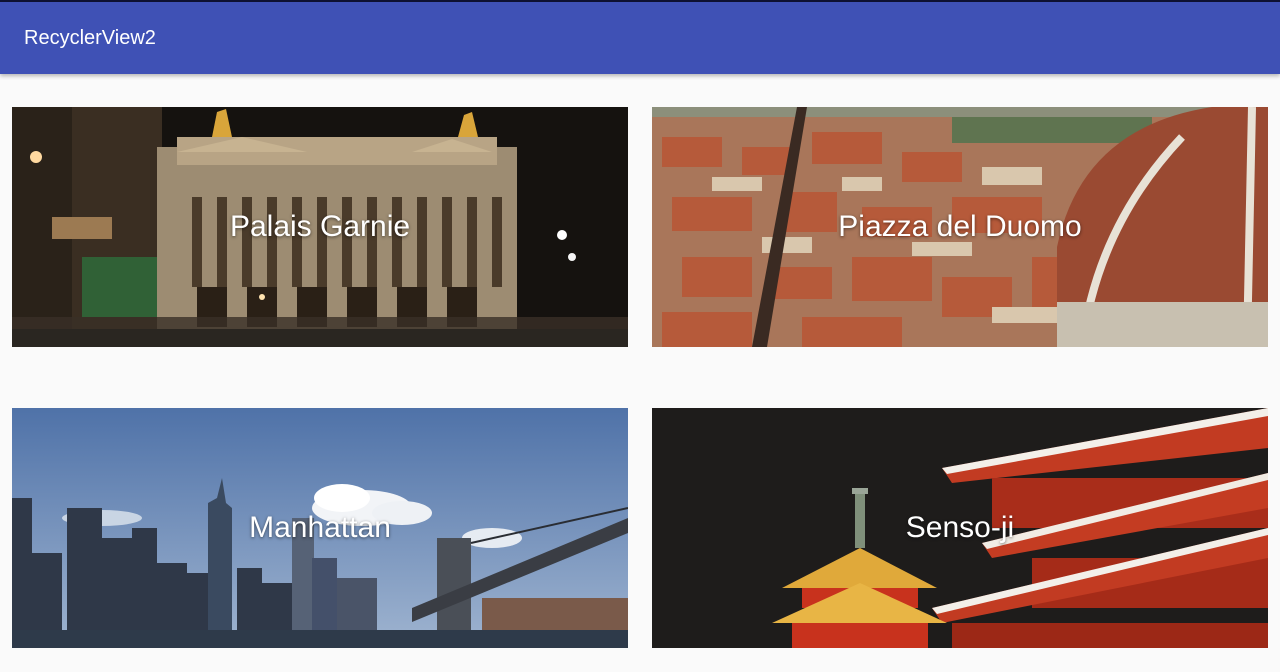 The width and height of the screenshot is (1280, 672). Describe the element at coordinates (640, 38) in the screenshot. I see `app-bar: RecyclerView2` at that location.